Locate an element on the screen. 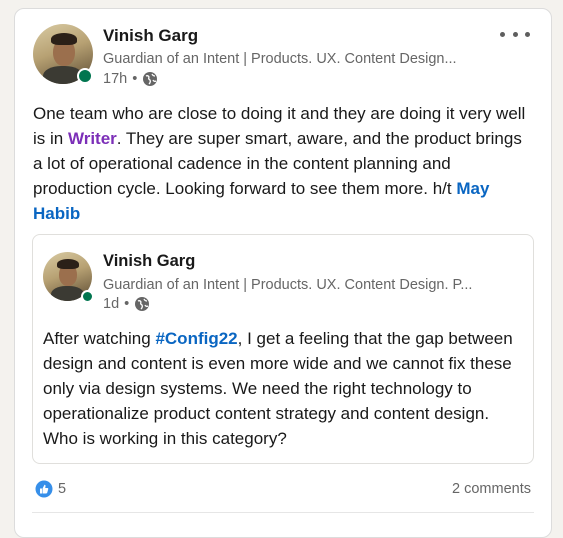  company-mention-link: Writer is located at coordinates (92, 138).